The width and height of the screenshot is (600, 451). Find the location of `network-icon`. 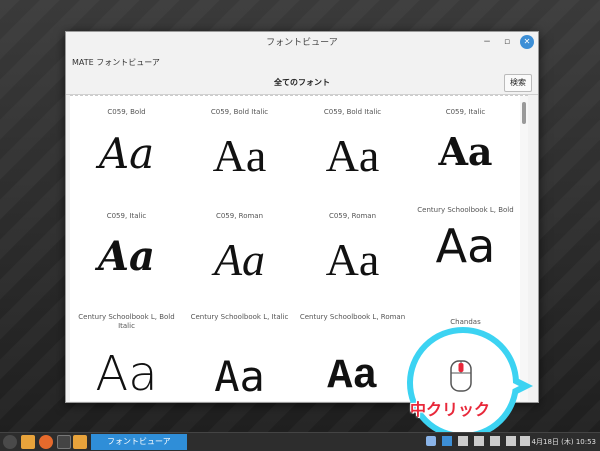

network-icon is located at coordinates (495, 441).